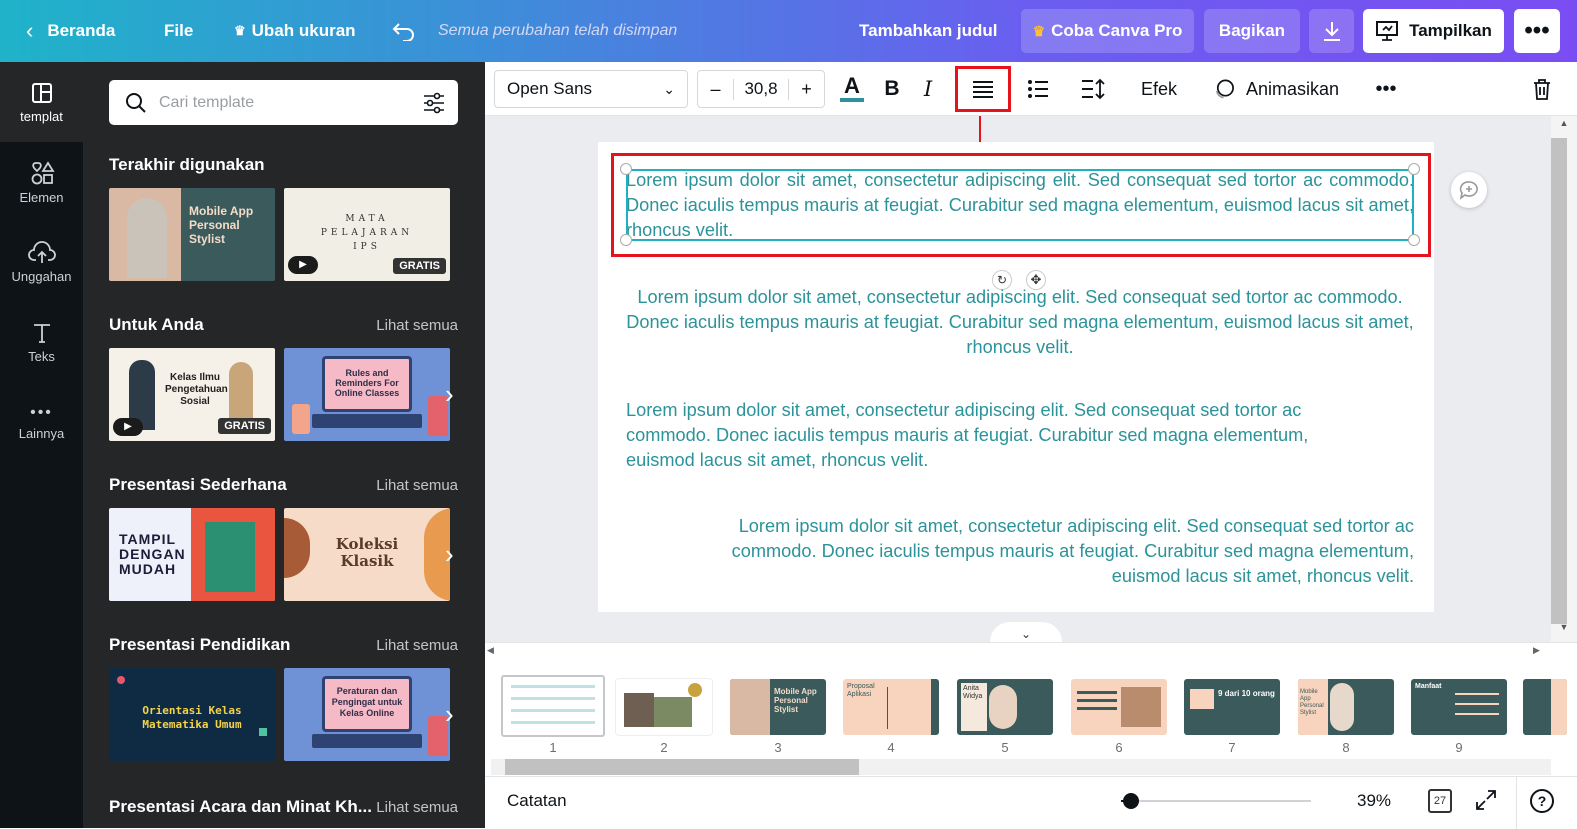 The width and height of the screenshot is (1577, 829). Describe the element at coordinates (1232, 747) in the screenshot. I see `slide-number: 7` at that location.